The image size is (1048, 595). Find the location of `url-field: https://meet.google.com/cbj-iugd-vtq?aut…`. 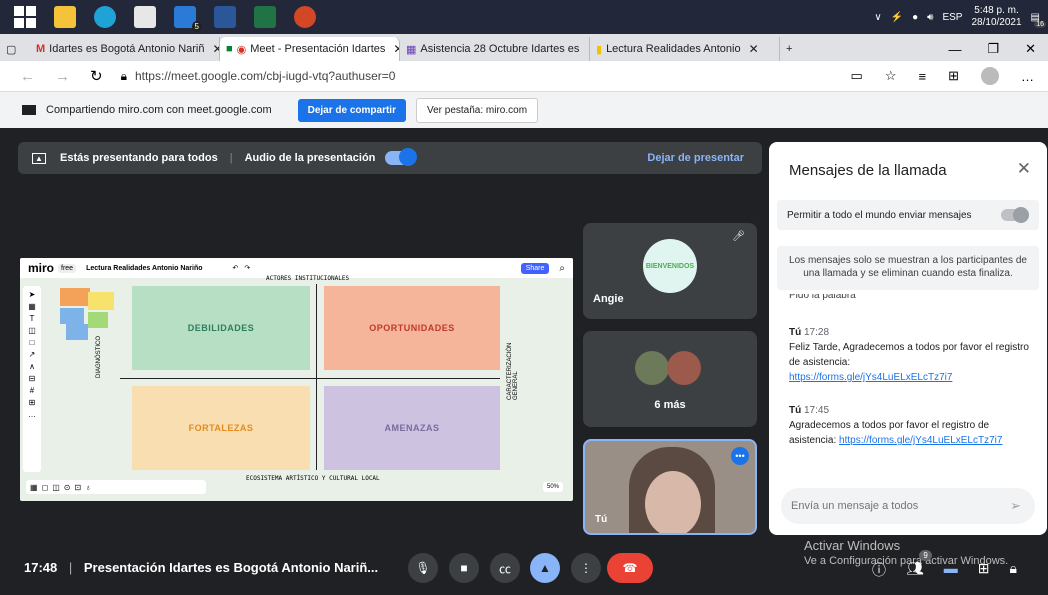

url-field: https://meet.google.com/cbj-iugd-vtq?aut… is located at coordinates (265, 76).